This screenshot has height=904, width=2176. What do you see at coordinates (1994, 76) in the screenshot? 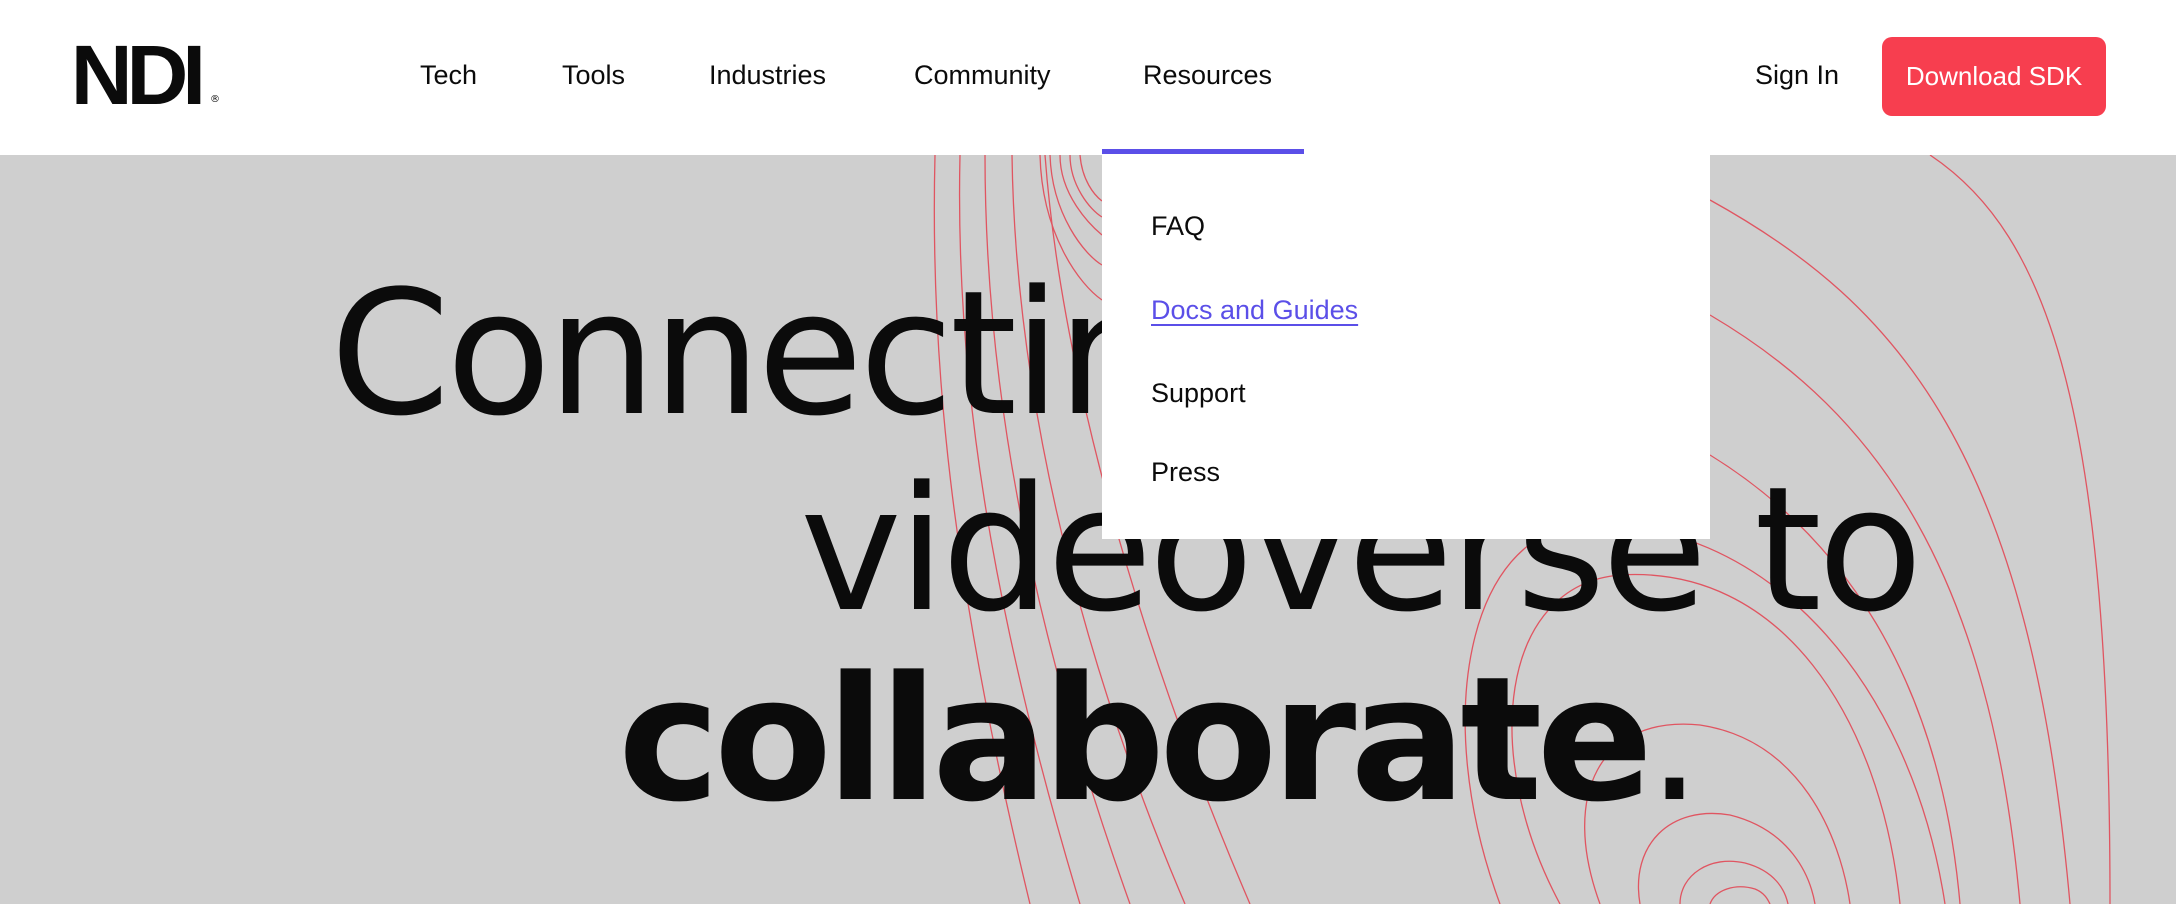
I see `download-sdk-button: Download SDK` at bounding box center [1994, 76].